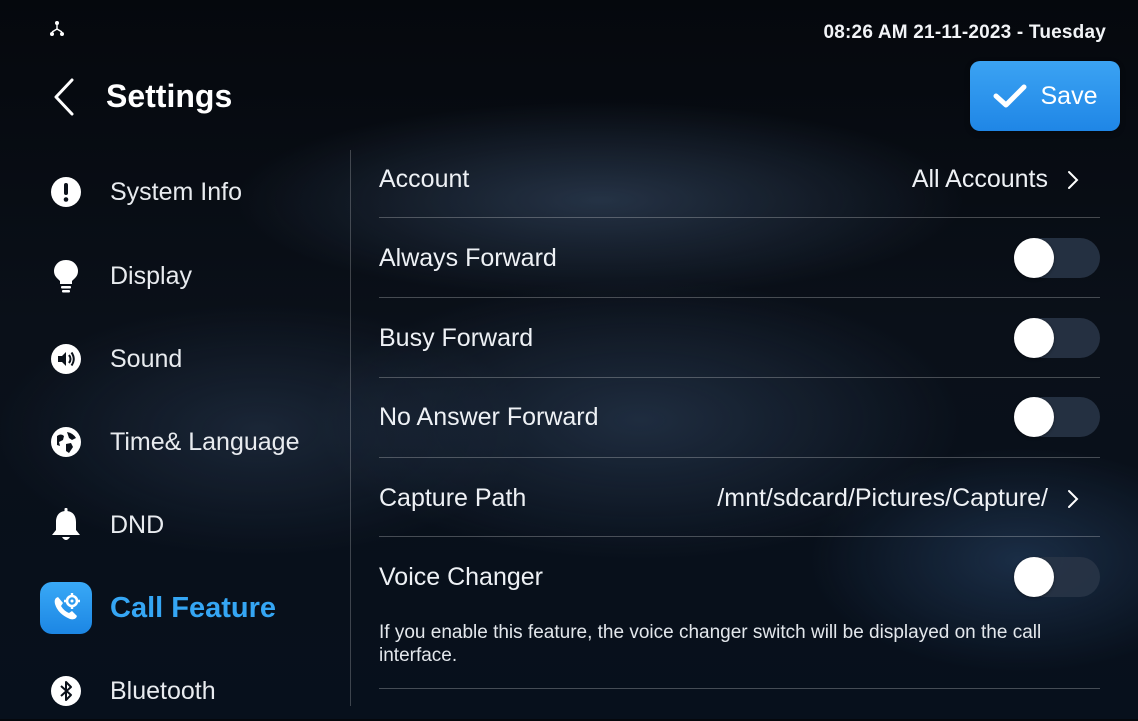  I want to click on no-answer-forward-label: No Answer Forward, so click(489, 417).